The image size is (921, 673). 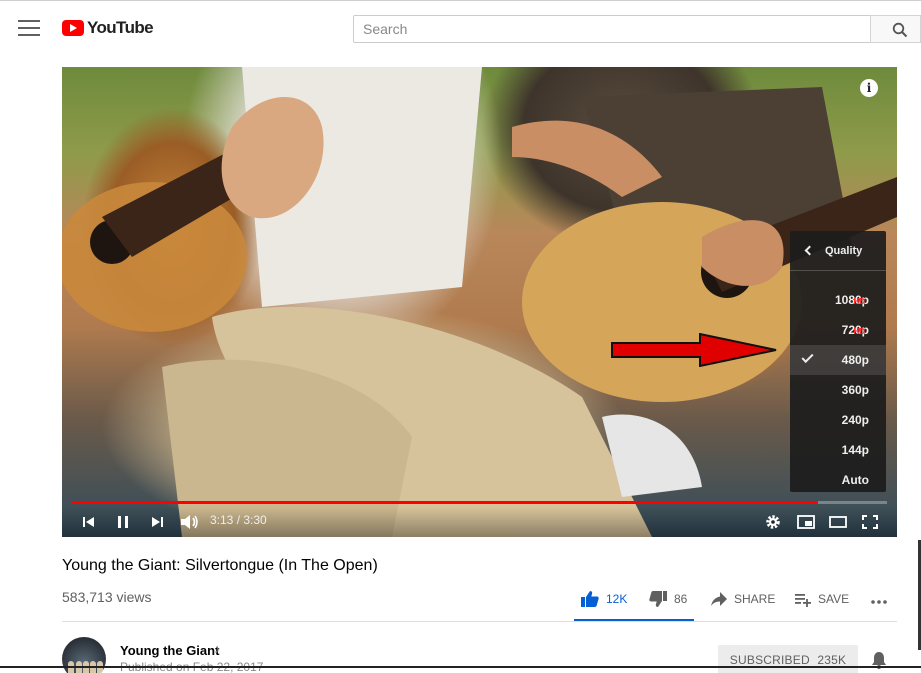 What do you see at coordinates (73, 28) in the screenshot?
I see `youtube-play-icon` at bounding box center [73, 28].